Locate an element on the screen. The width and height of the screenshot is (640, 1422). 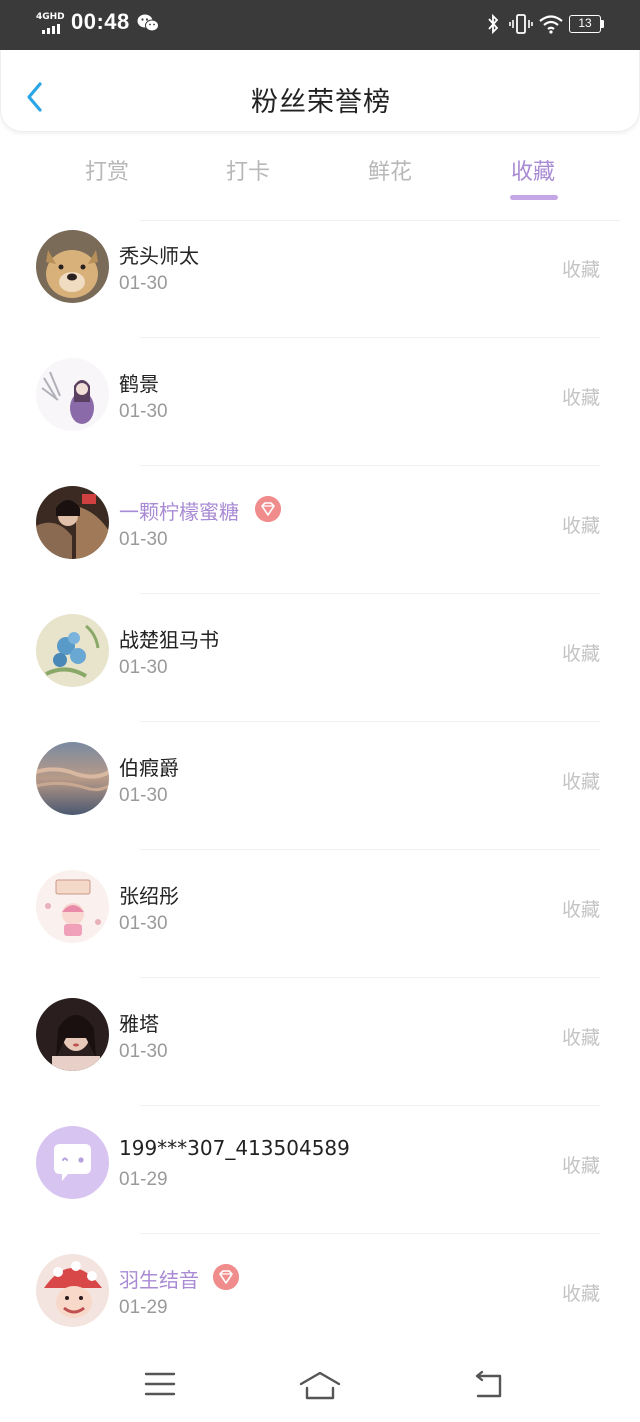
page-title: 粉丝荣誉榜 is located at coordinates (321, 102).